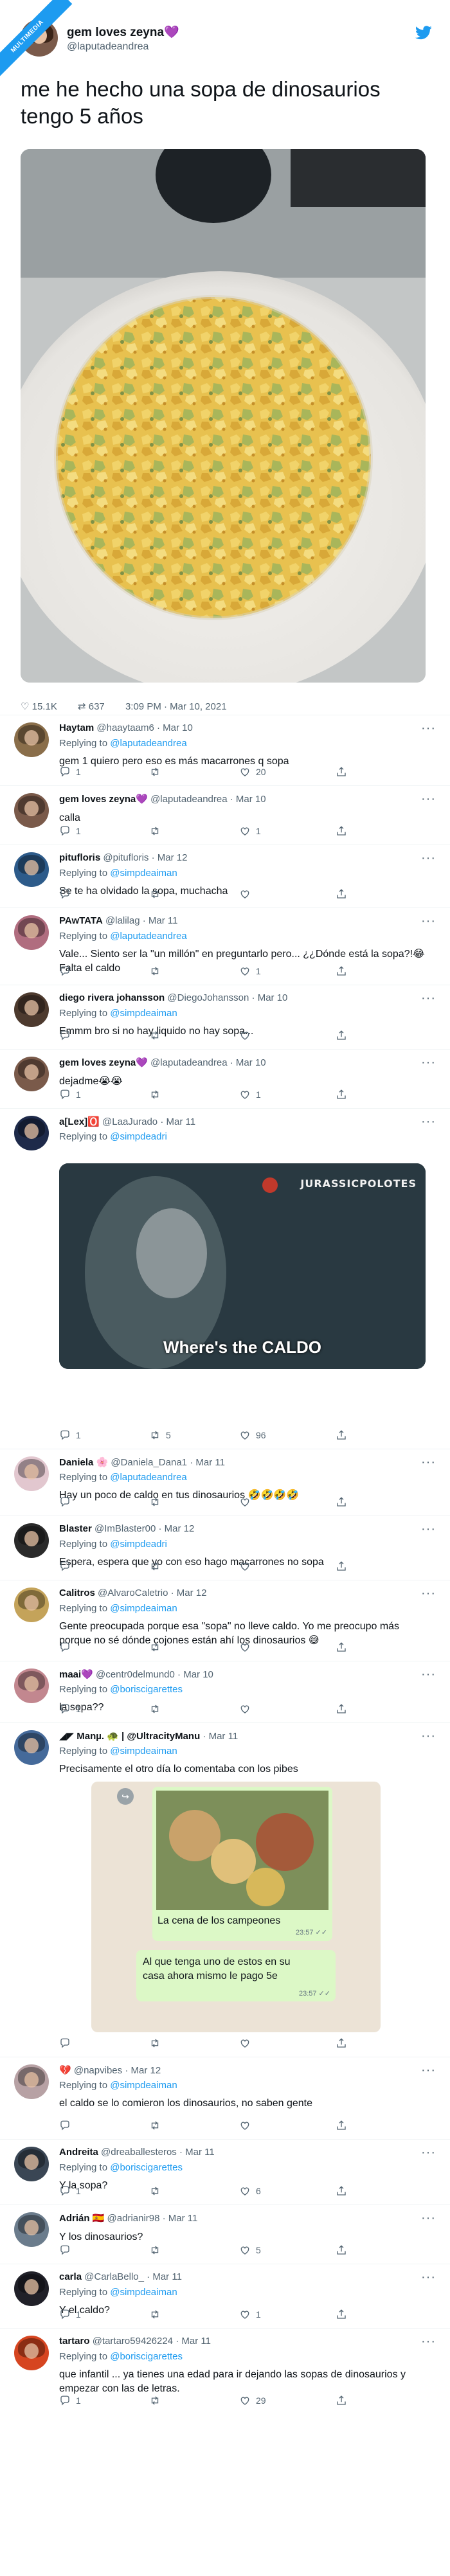 The height and width of the screenshot is (2576, 450). Describe the element at coordinates (125, 727) in the screenshot. I see `reply-author-handle: @haaytaam6` at that location.